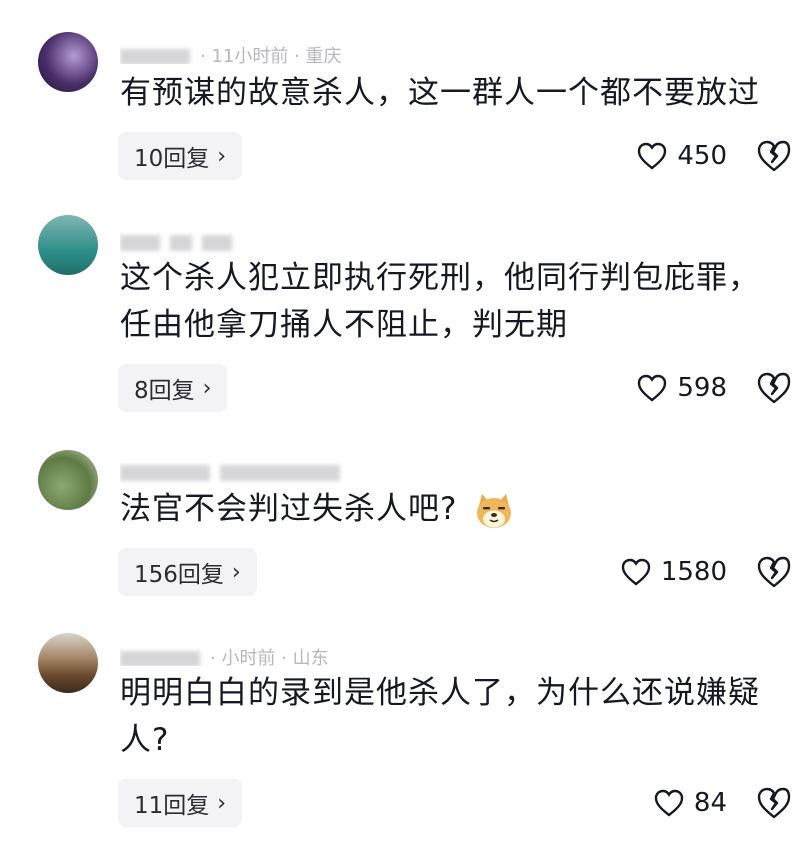  I want to click on comment-text: 有预谋的故意杀人，这一群人一个都不要放过, so click(440, 93).